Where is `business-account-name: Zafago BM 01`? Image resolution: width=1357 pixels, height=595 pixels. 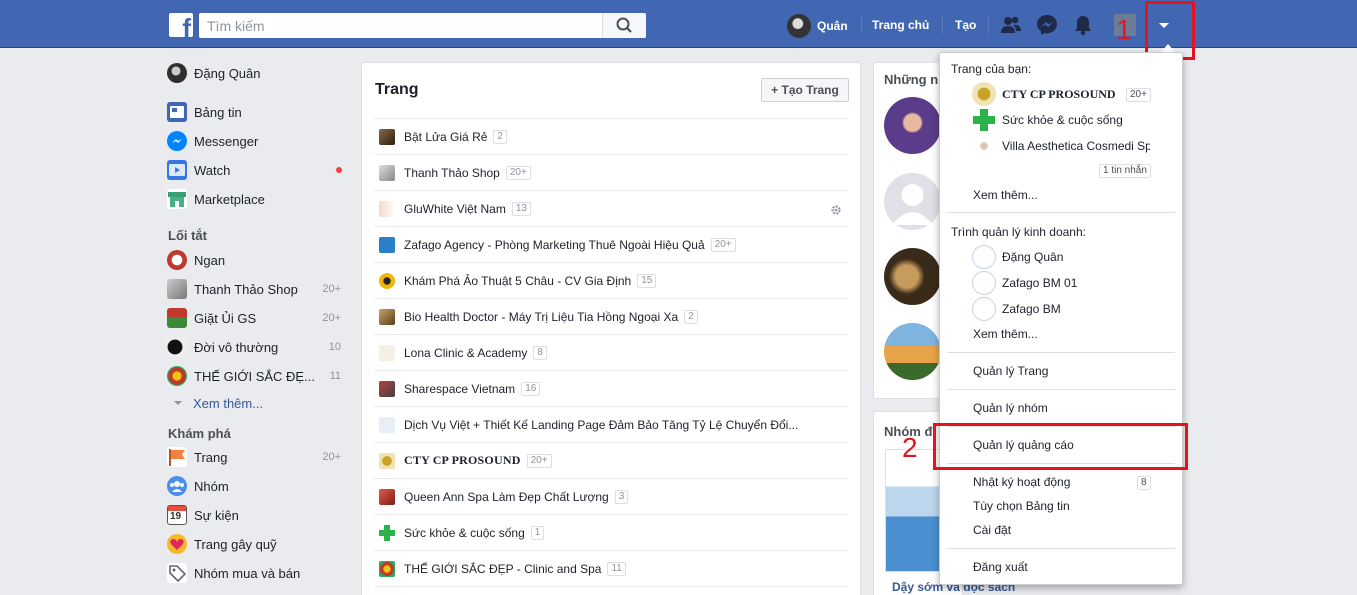 business-account-name: Zafago BM 01 is located at coordinates (1040, 283).